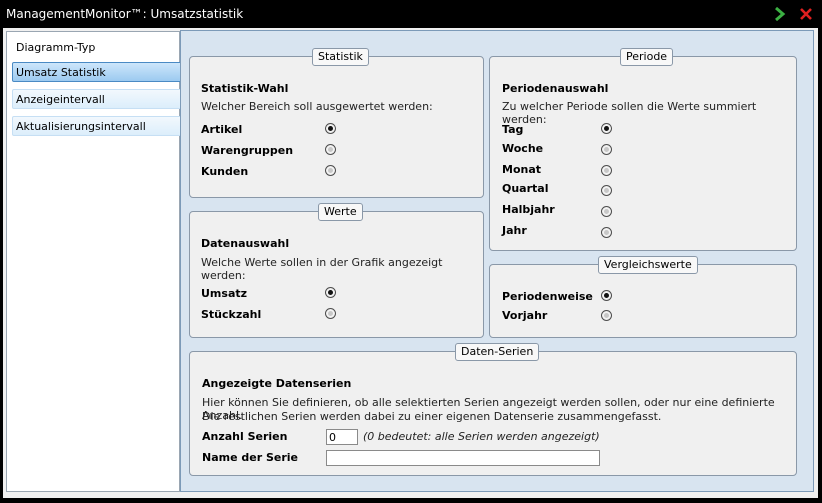  I want to click on group-legend: Daten-Serien, so click(497, 352).